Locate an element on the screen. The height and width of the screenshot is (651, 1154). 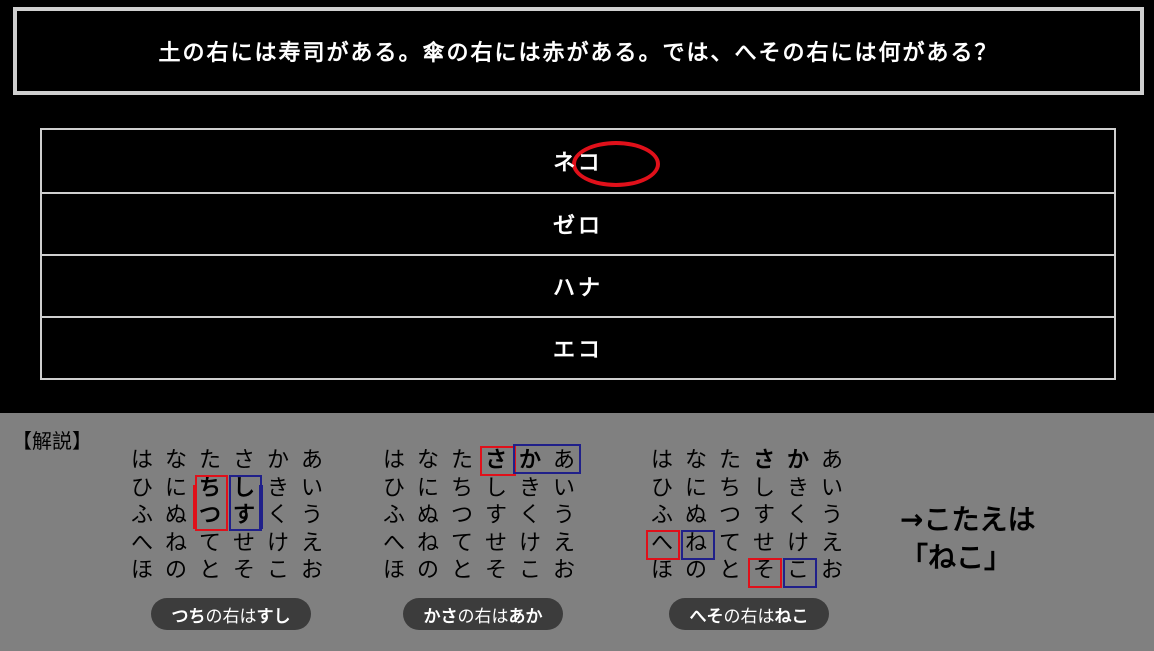
caption-2-a: かさ is located at coordinates (440, 616).